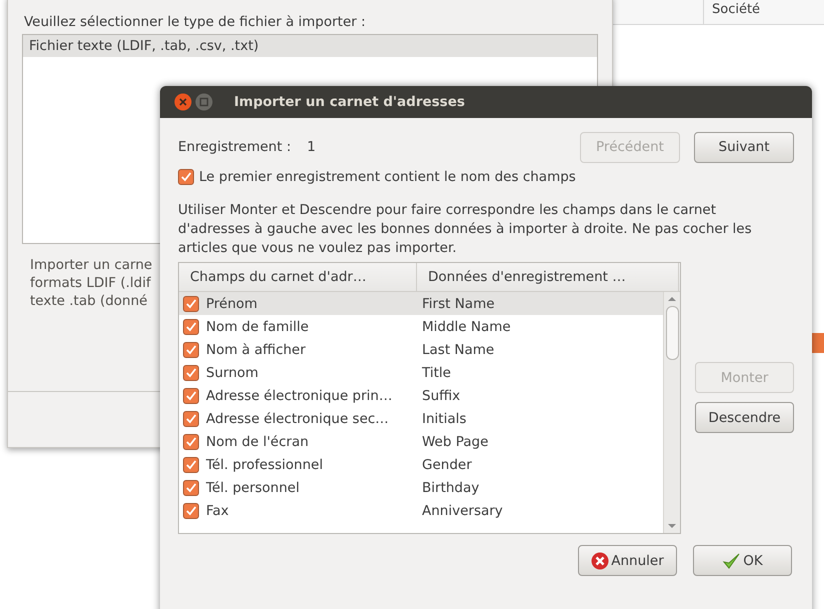 Image resolution: width=824 pixels, height=609 pixels. I want to click on table-row: Tél. personnel Birthday, so click(421, 487).